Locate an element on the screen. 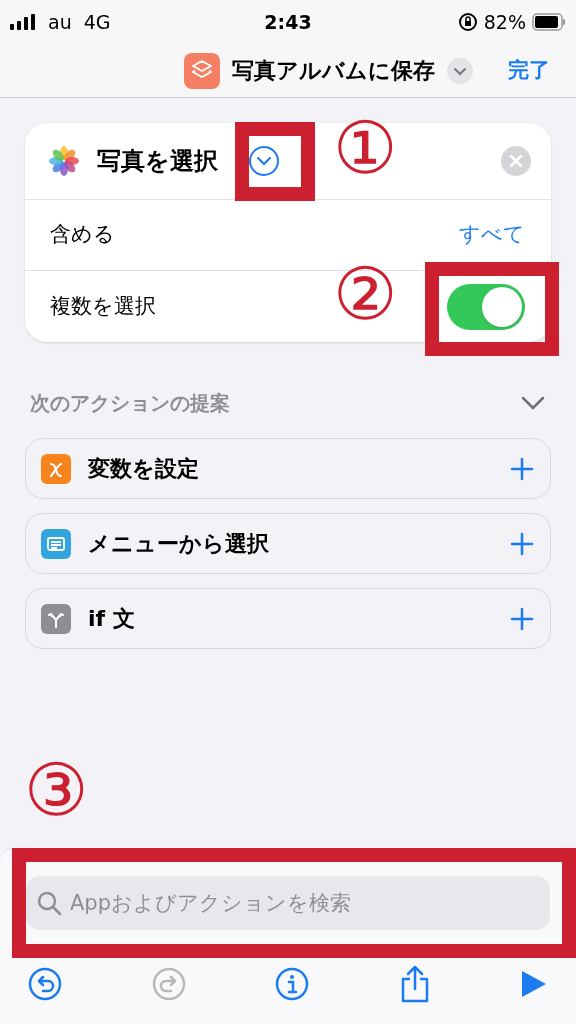  battery-icon is located at coordinates (549, 22).